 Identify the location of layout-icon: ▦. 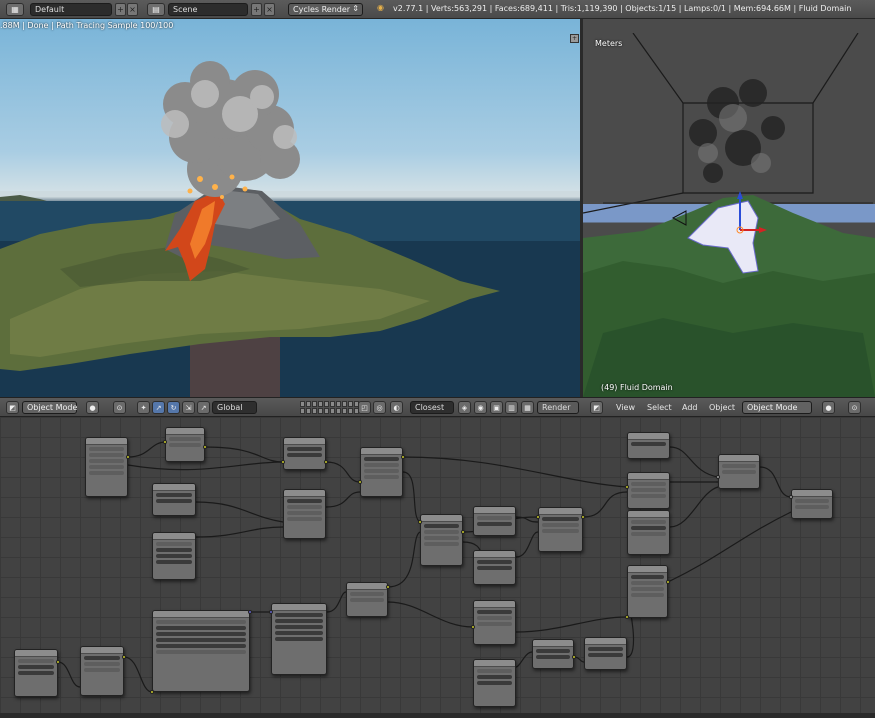
(15, 9).